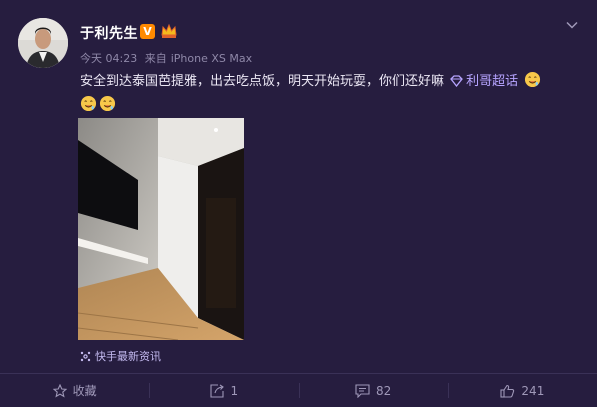  I want to click on repost-count: 1, so click(234, 390).